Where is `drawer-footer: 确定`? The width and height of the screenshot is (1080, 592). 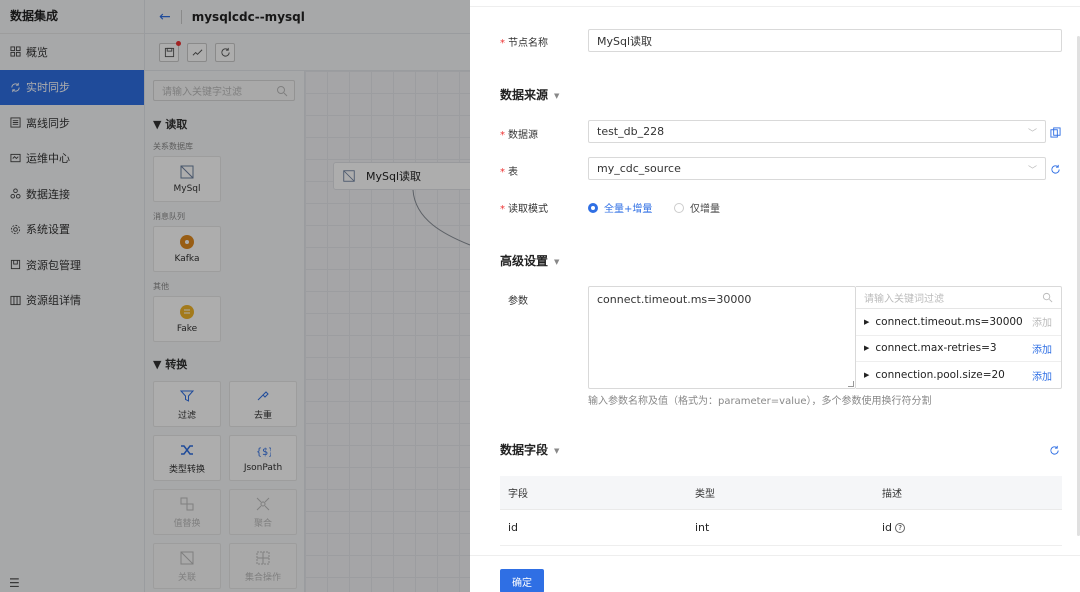
drawer-footer: 确定 is located at coordinates (775, 573).